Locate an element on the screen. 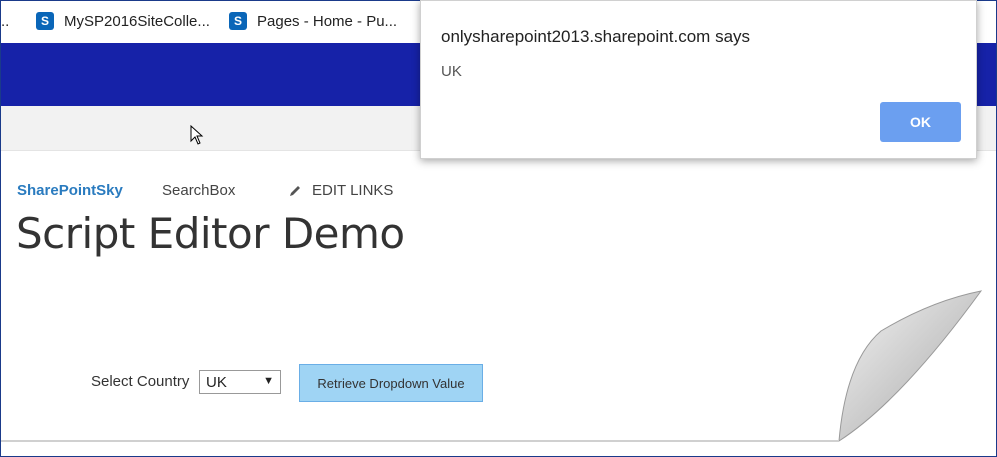  nav-link-home: SharePointSky is located at coordinates (70, 190).